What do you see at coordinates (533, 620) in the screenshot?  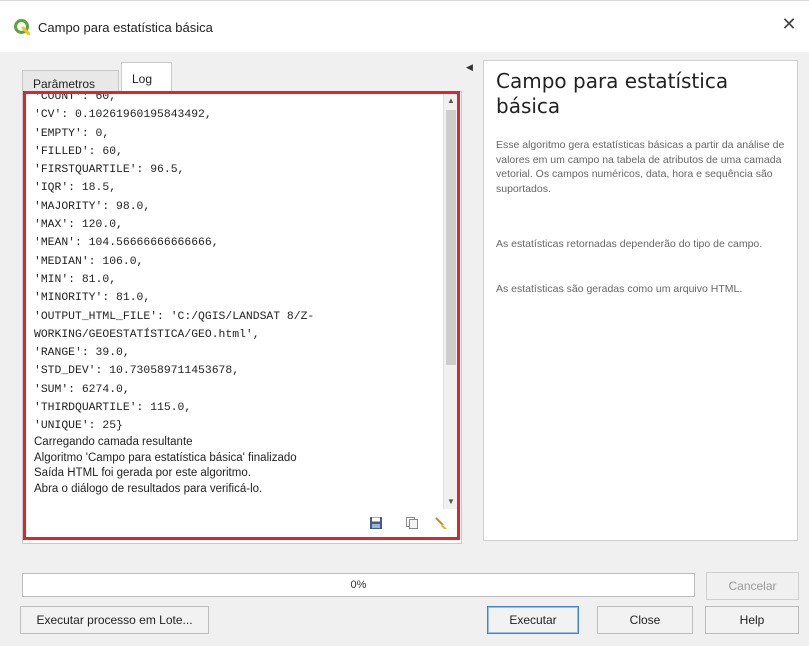 I see `run-button: Executar` at bounding box center [533, 620].